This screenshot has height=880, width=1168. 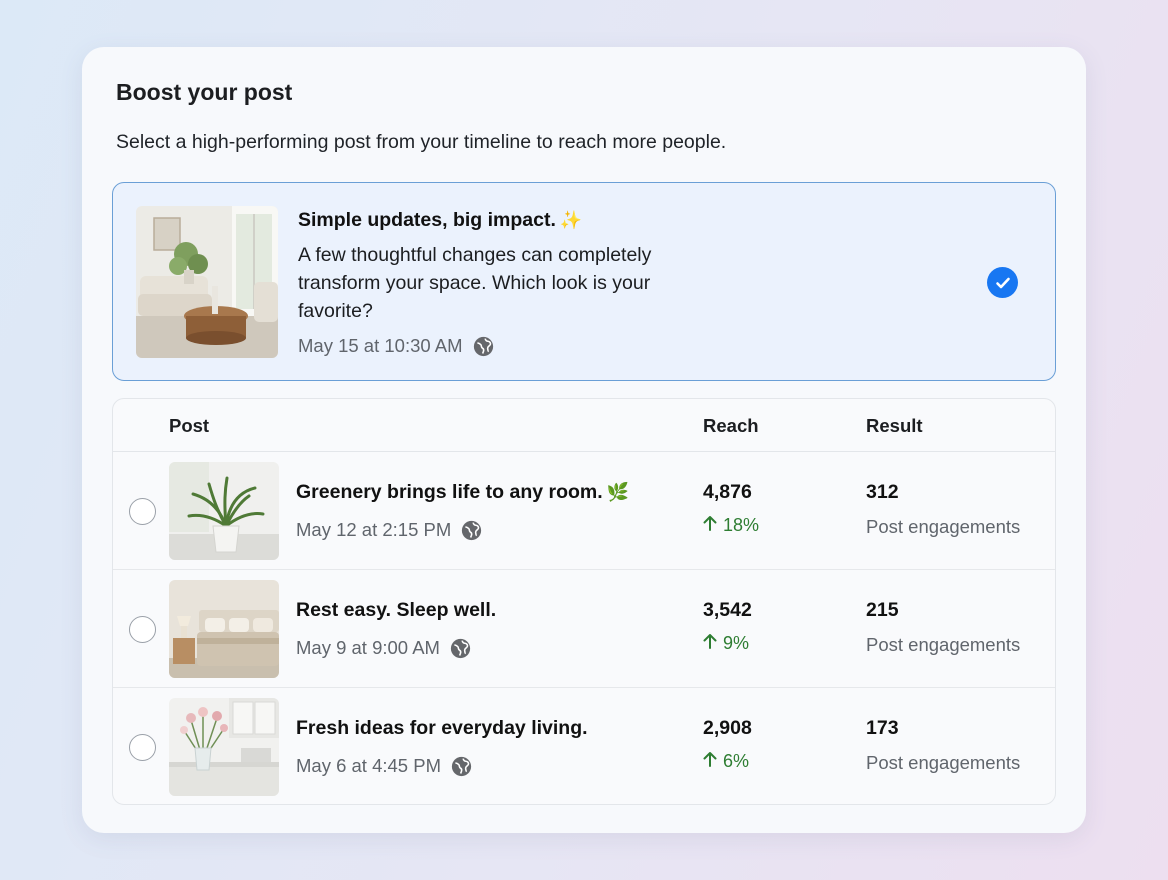 I want to click on reach-change: 6%, so click(x=726, y=761).